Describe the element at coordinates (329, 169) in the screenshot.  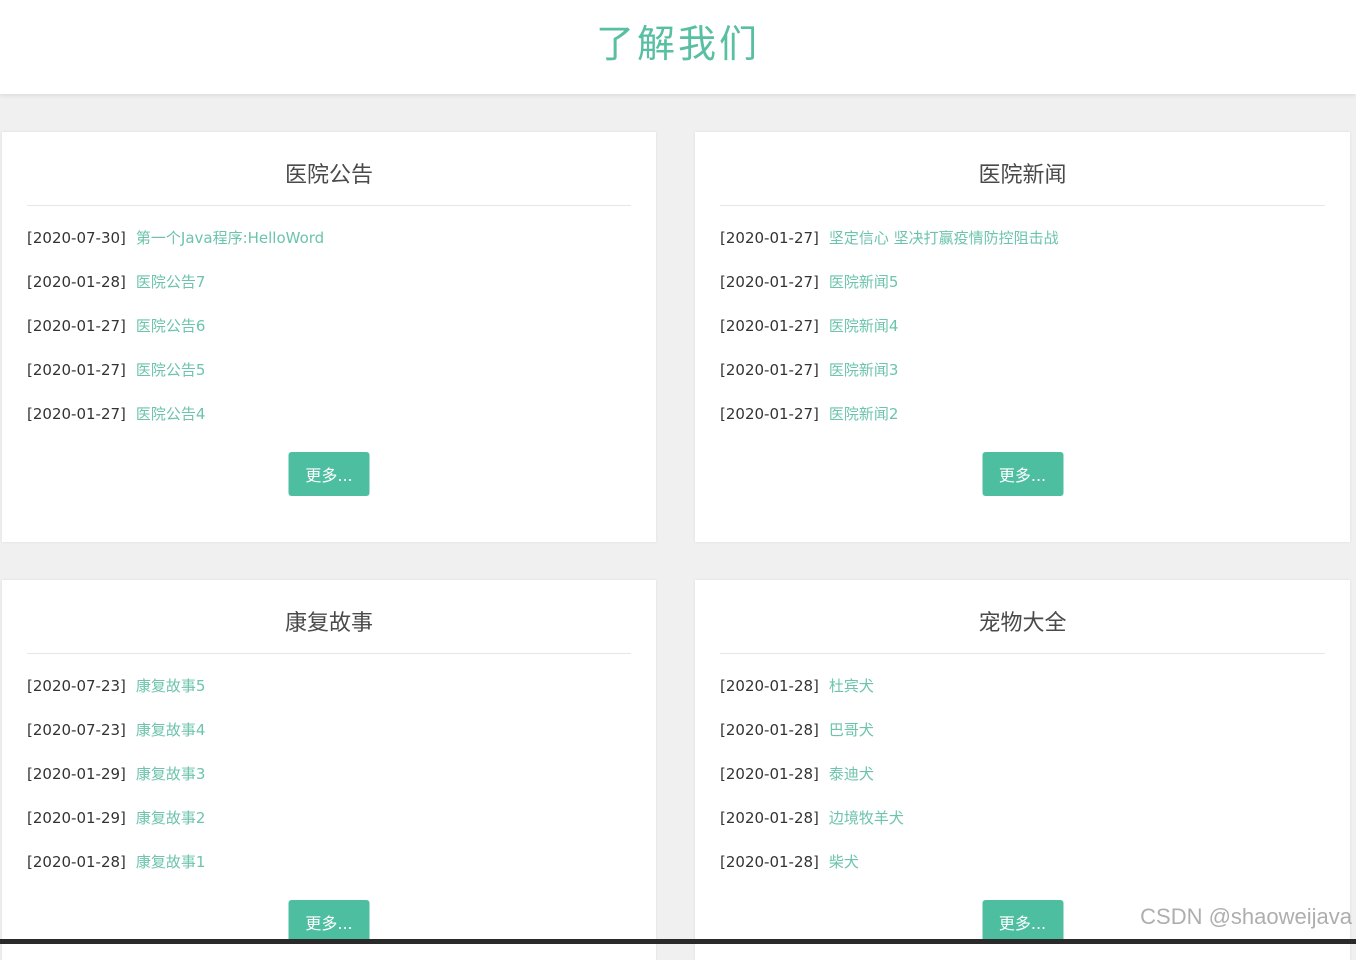
I see `card-title: 医院公告` at that location.